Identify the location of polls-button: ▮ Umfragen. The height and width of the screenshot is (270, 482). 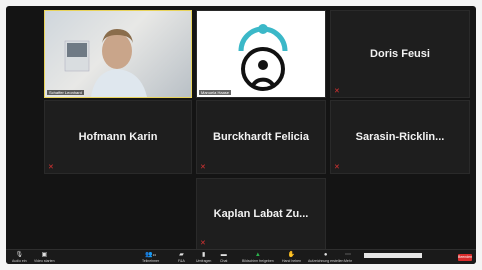
(203, 257).